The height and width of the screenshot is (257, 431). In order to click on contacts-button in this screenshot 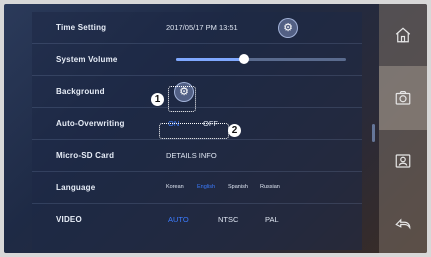, I will do `click(403, 161)`.